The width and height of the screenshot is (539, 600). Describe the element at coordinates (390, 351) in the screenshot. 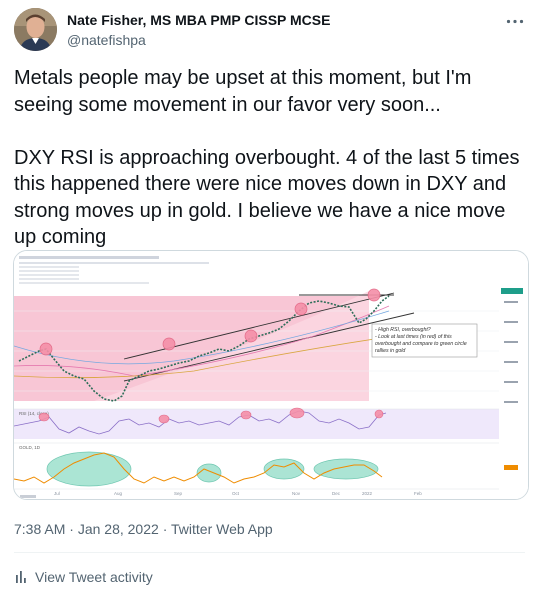

I see `annotation-line-4: rallies in gold` at that location.